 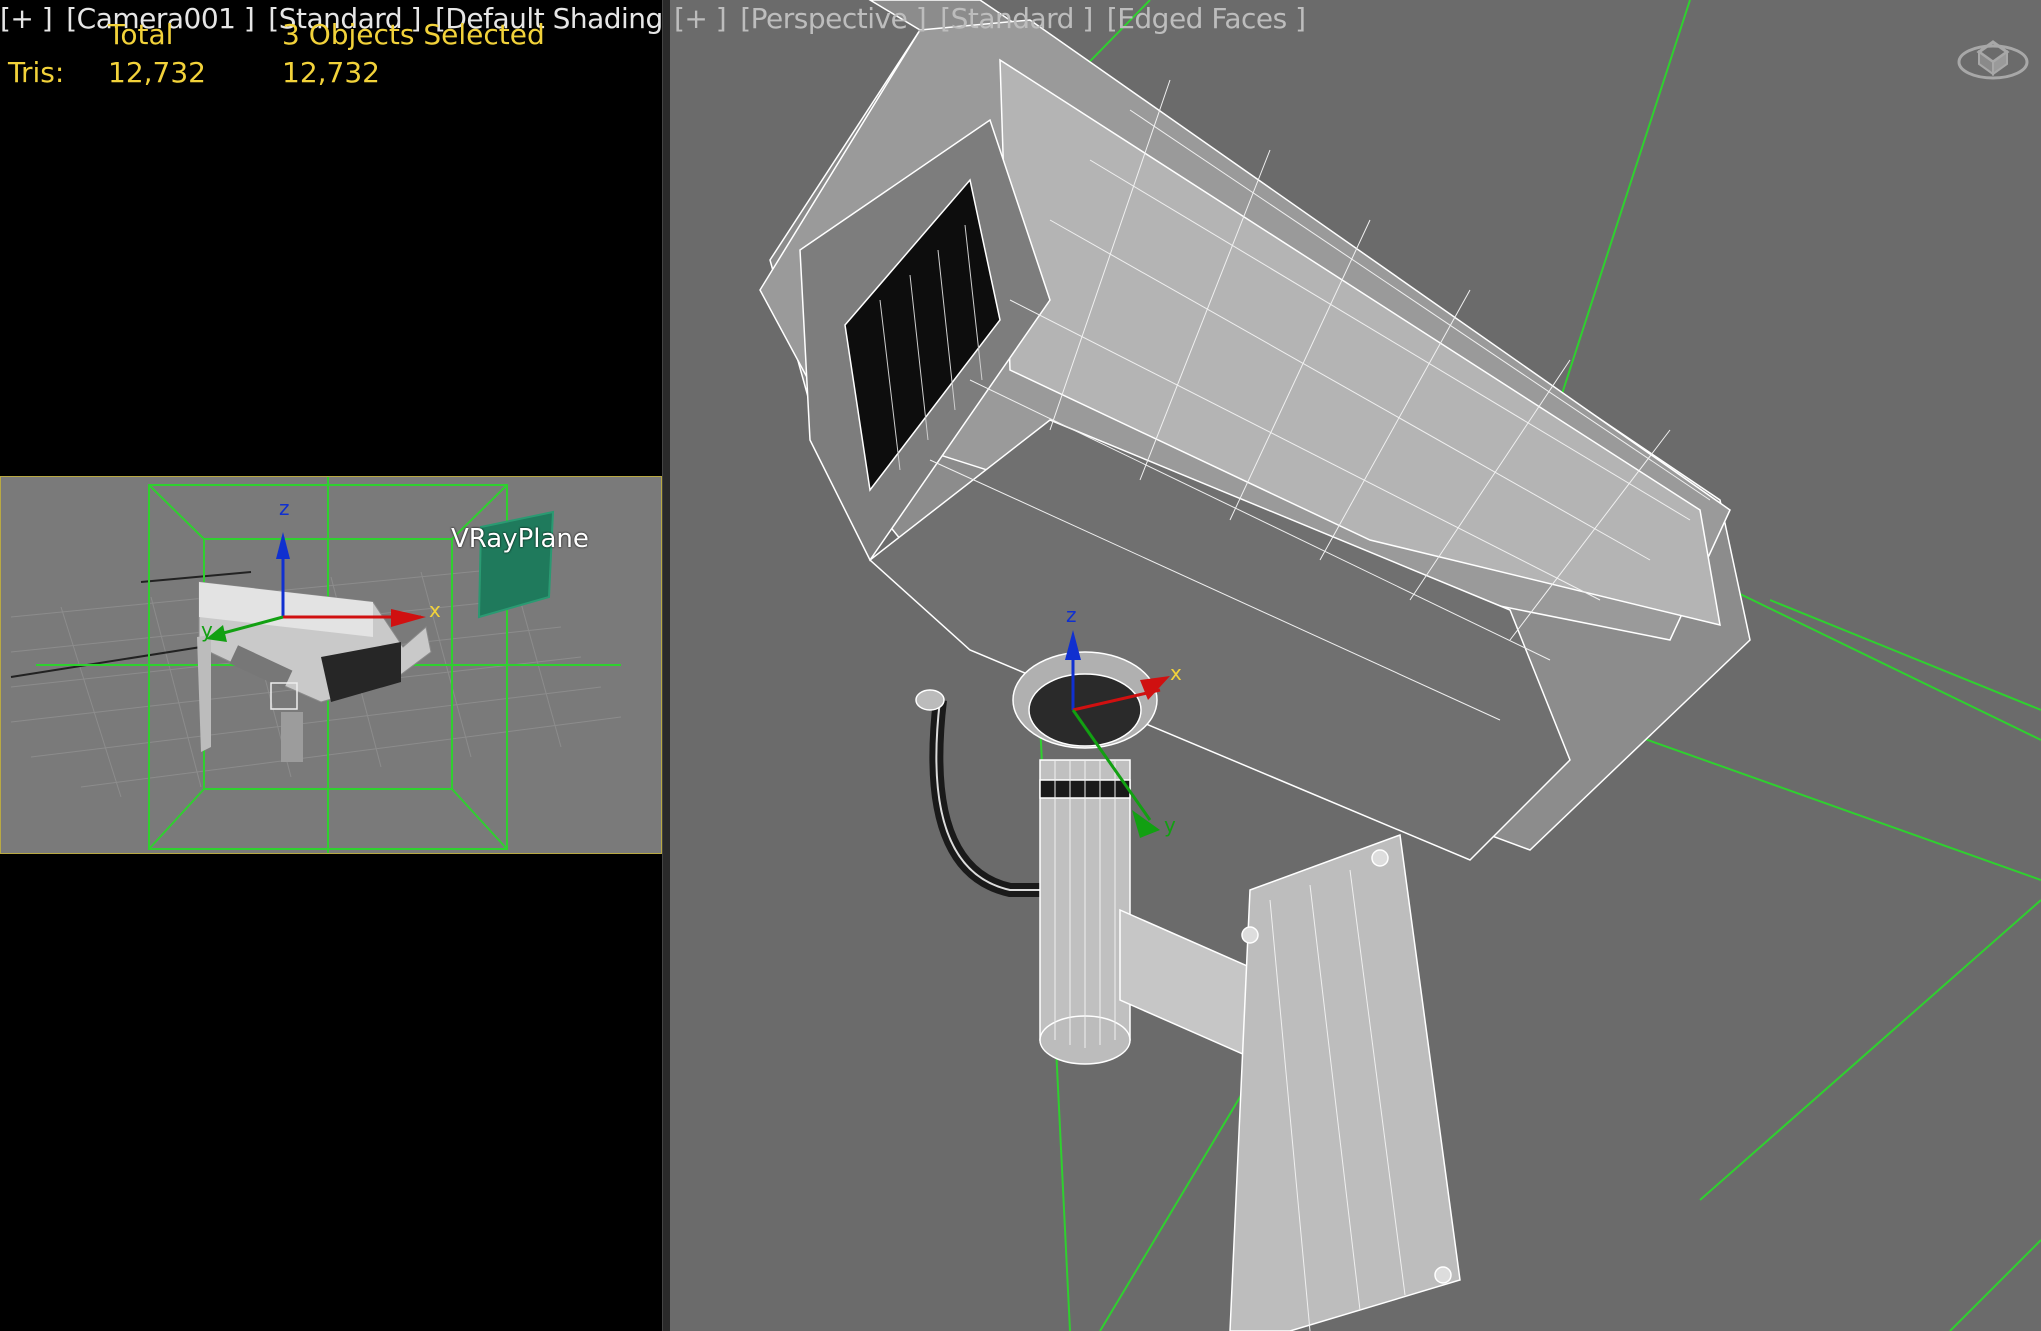 I want to click on stats-total-value: 12,732, so click(x=157, y=72).